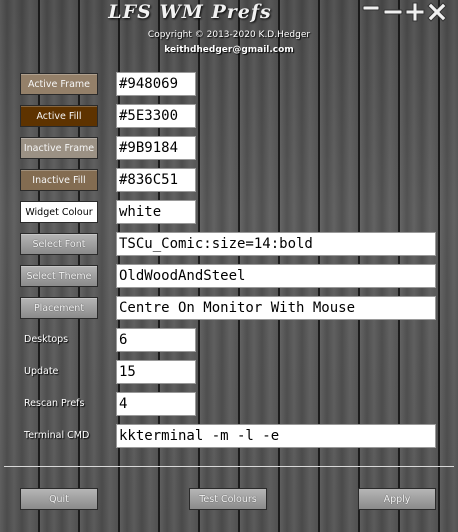 The width and height of the screenshot is (458, 532). Describe the element at coordinates (397, 499) in the screenshot. I see `apply-button: Apply` at that location.